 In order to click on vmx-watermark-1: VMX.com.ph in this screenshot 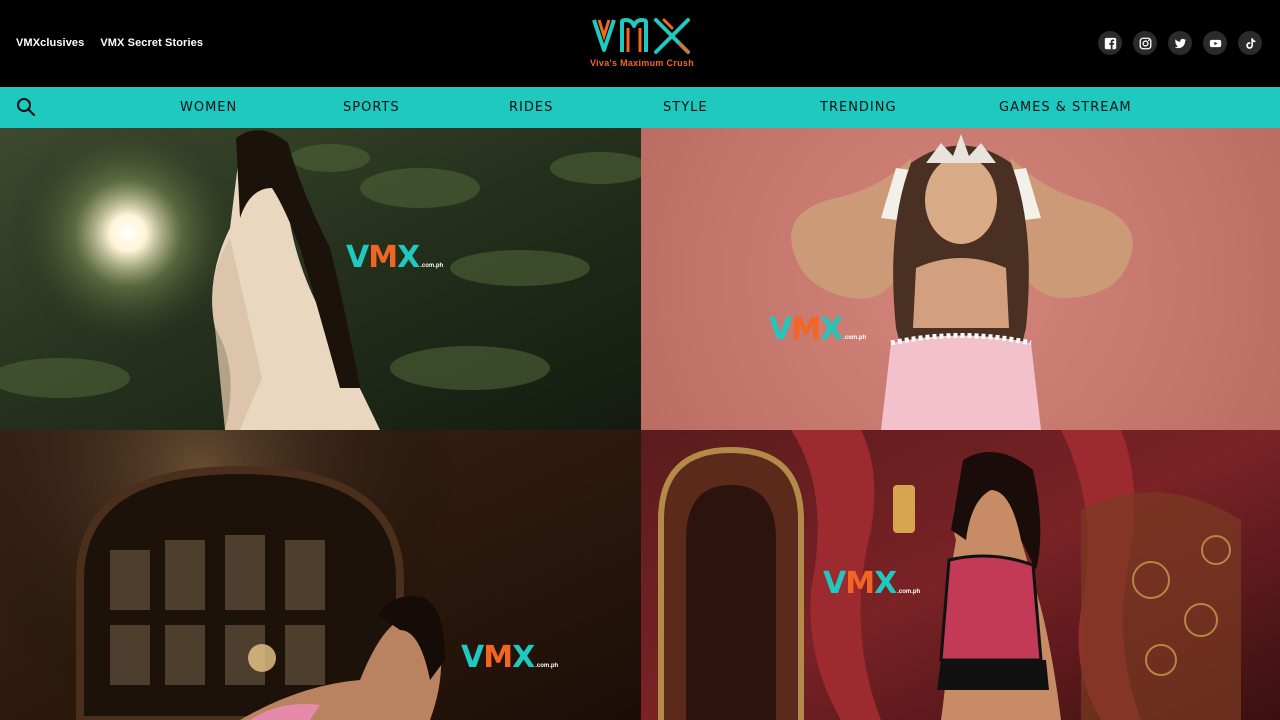, I will do `click(395, 257)`.